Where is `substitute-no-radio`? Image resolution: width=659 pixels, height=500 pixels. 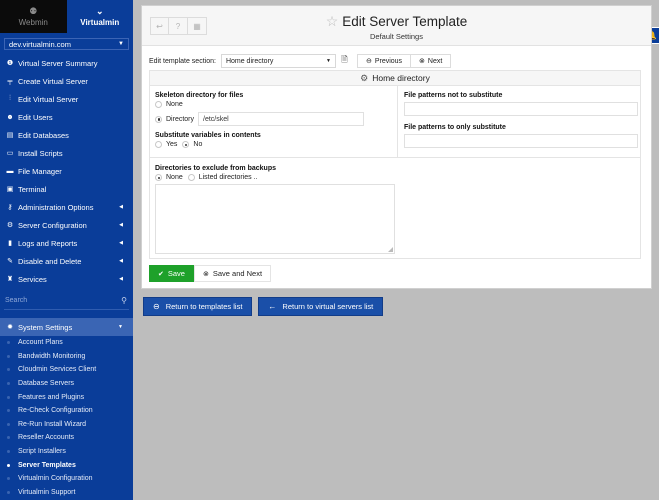 substitute-no-radio is located at coordinates (186, 144).